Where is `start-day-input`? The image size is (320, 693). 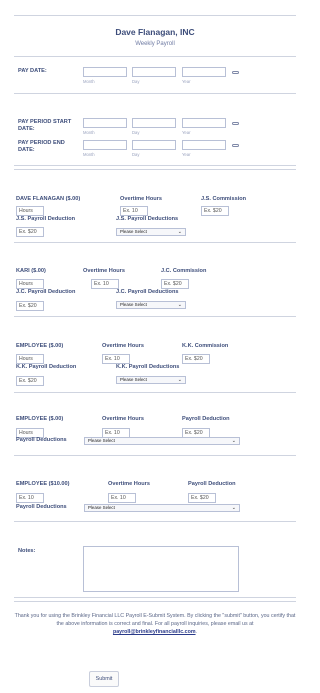 start-day-input is located at coordinates (154, 123).